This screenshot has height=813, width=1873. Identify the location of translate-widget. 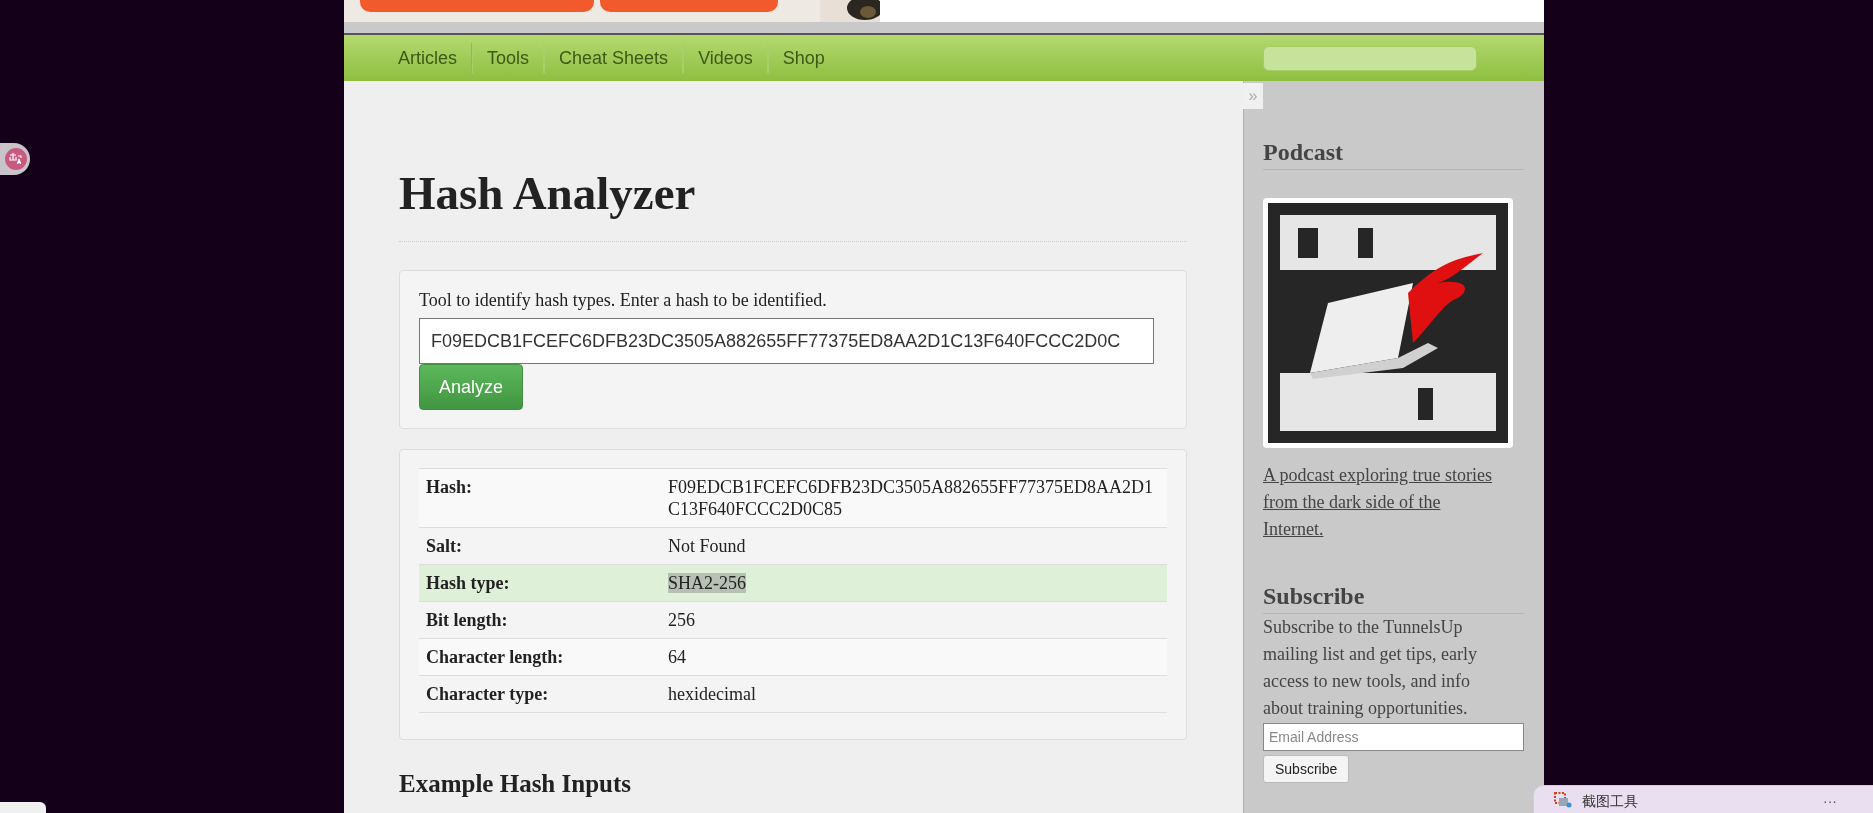
(15, 159).